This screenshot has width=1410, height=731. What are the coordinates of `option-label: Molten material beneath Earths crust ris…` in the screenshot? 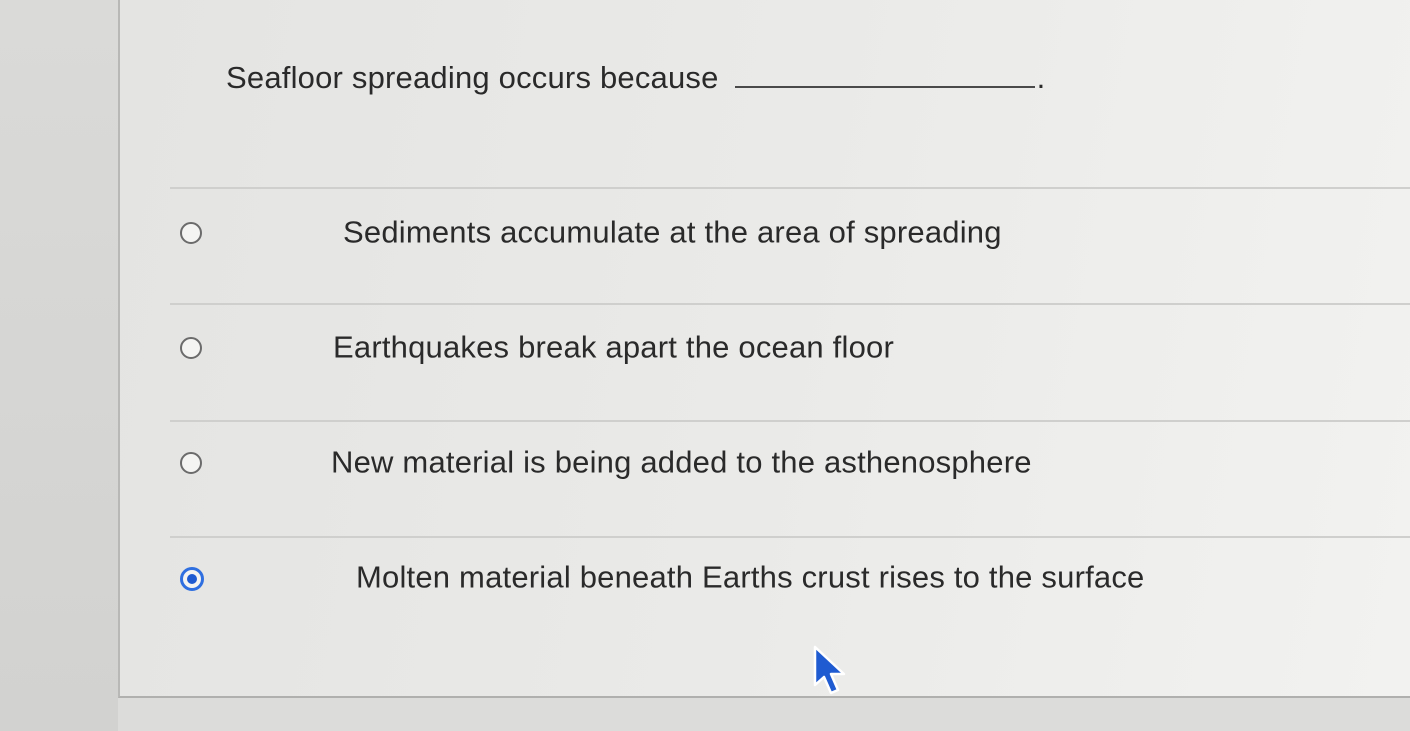 It's located at (750, 577).